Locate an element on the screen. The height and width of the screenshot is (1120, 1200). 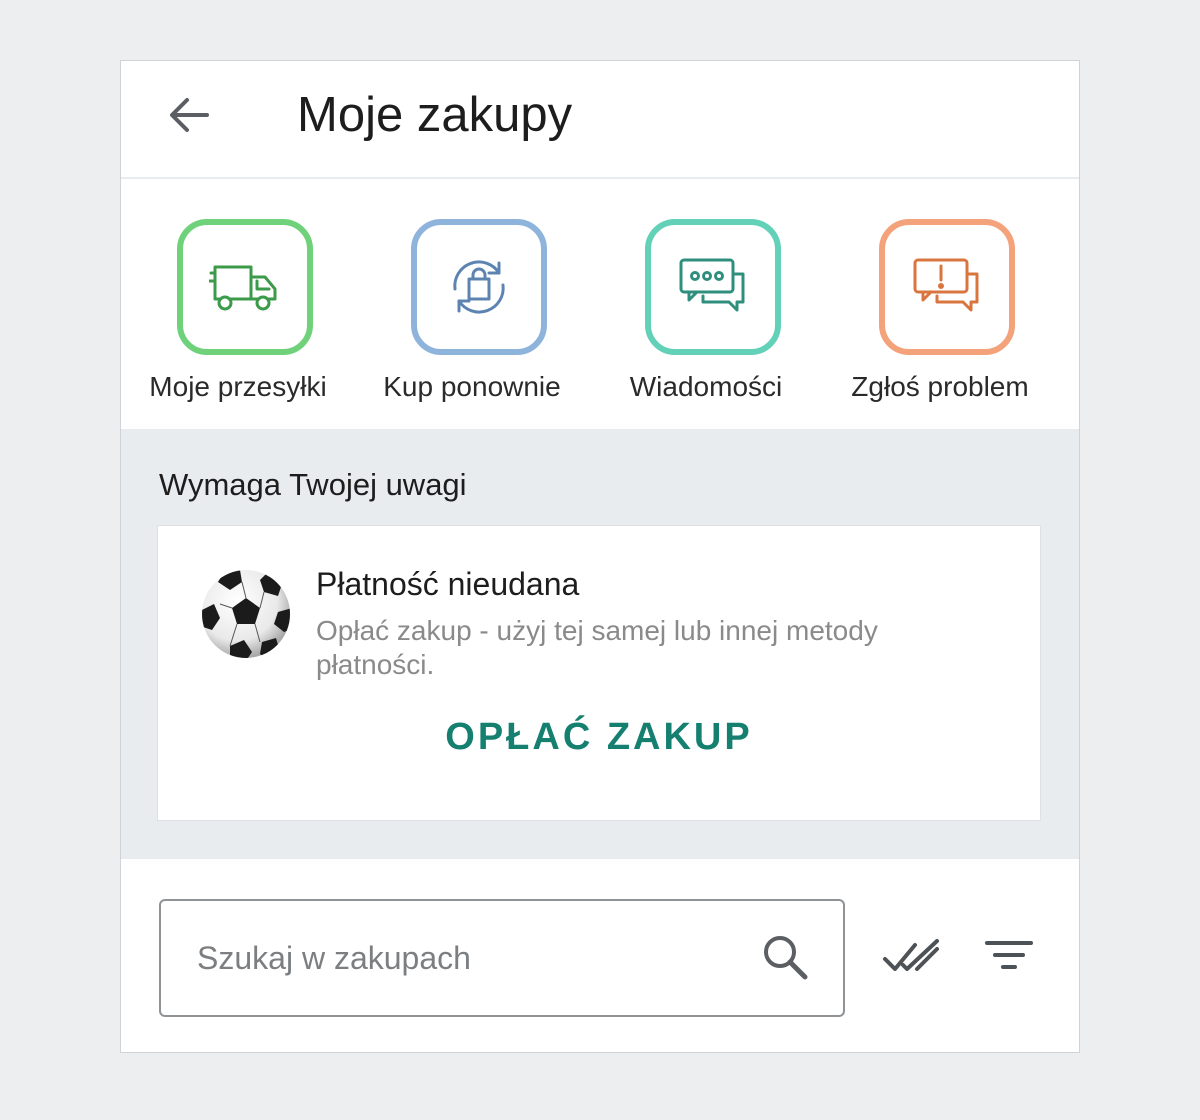
report-problem-tile is located at coordinates (947, 287).